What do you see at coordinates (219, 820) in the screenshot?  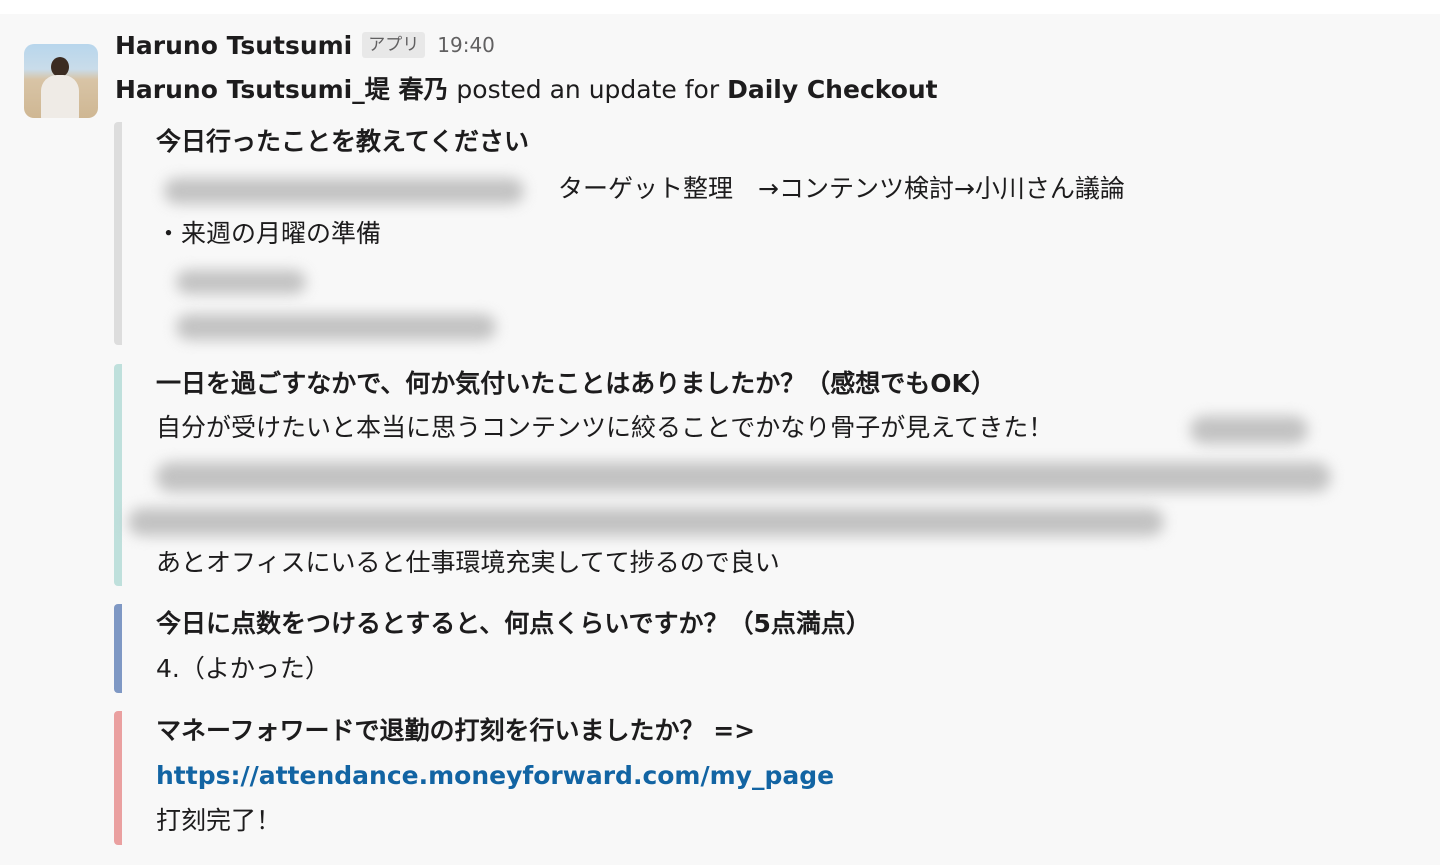 I see `attachment-line: 打刻完了！` at bounding box center [219, 820].